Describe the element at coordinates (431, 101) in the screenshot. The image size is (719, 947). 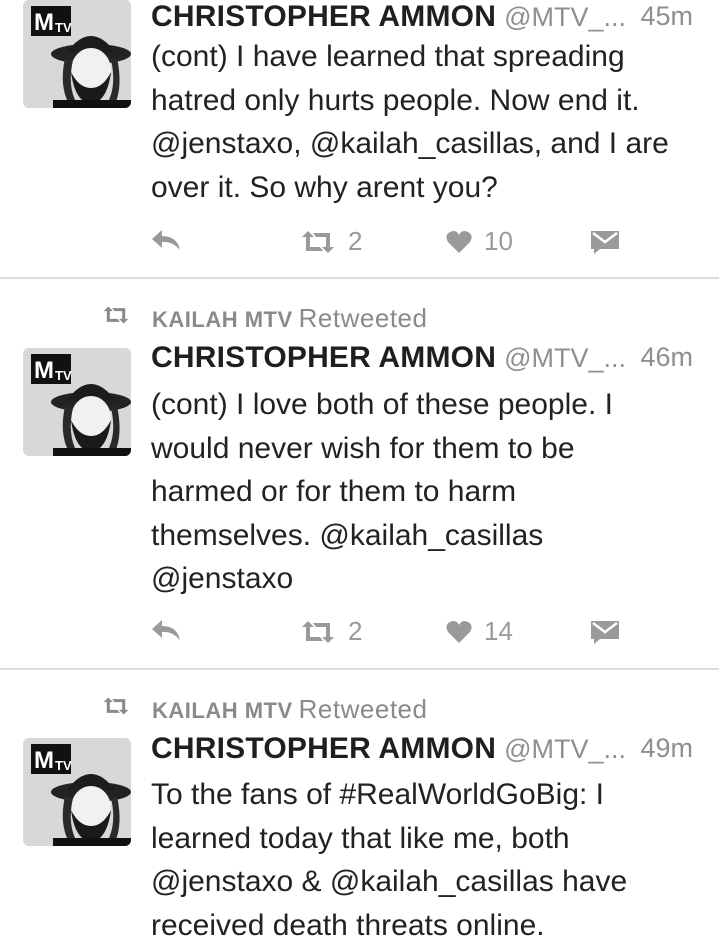
I see `tweet-line: hatred only hurts people. Now end it.` at that location.